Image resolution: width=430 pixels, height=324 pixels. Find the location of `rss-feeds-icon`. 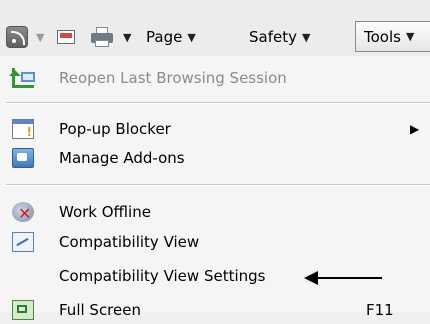

rss-feeds-icon is located at coordinates (17, 37).